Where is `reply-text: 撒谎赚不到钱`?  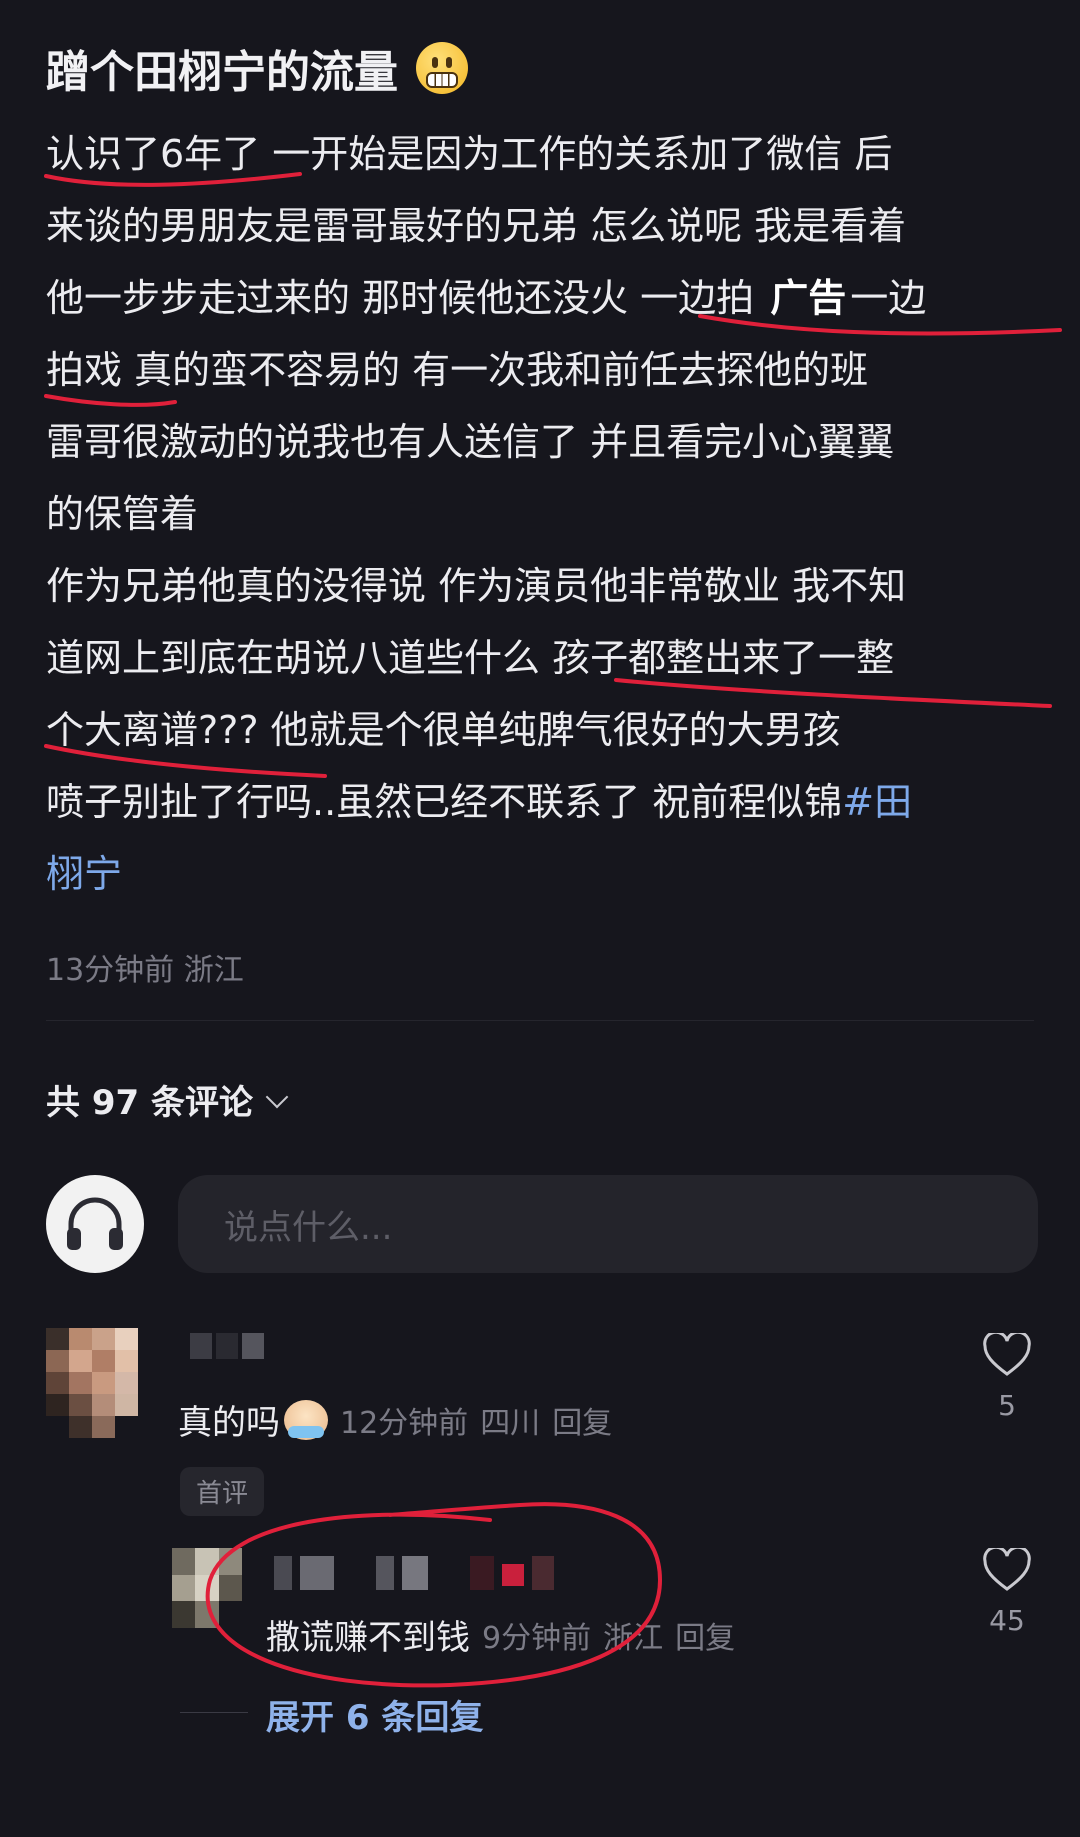
reply-text: 撒谎赚不到钱 is located at coordinates (368, 1638).